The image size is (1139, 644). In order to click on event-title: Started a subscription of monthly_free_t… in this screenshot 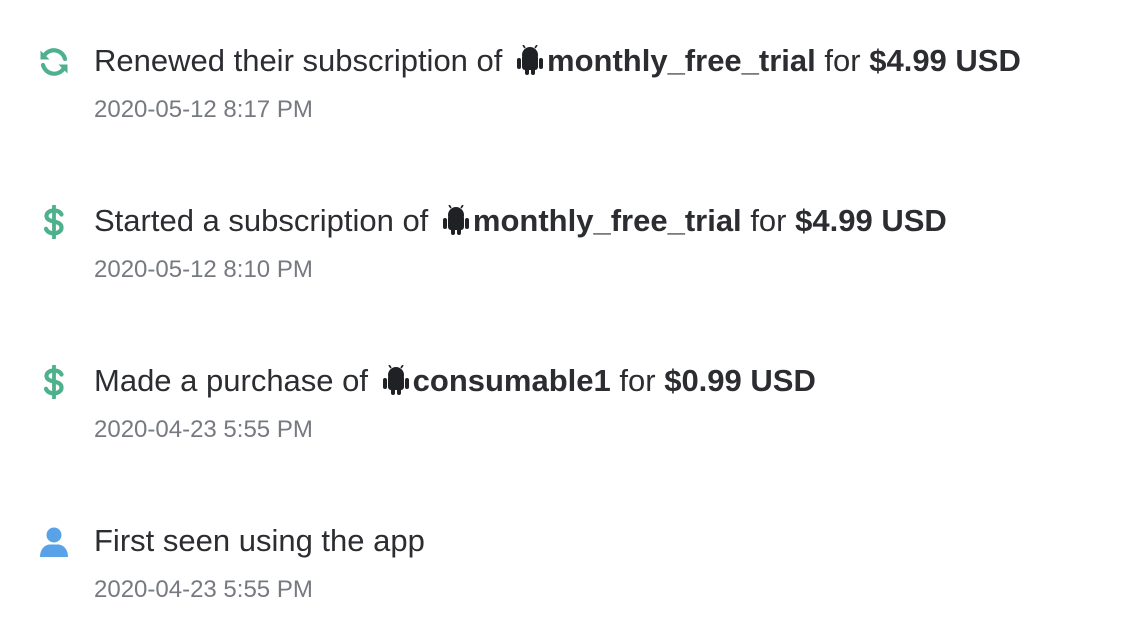, I will do `click(520, 221)`.